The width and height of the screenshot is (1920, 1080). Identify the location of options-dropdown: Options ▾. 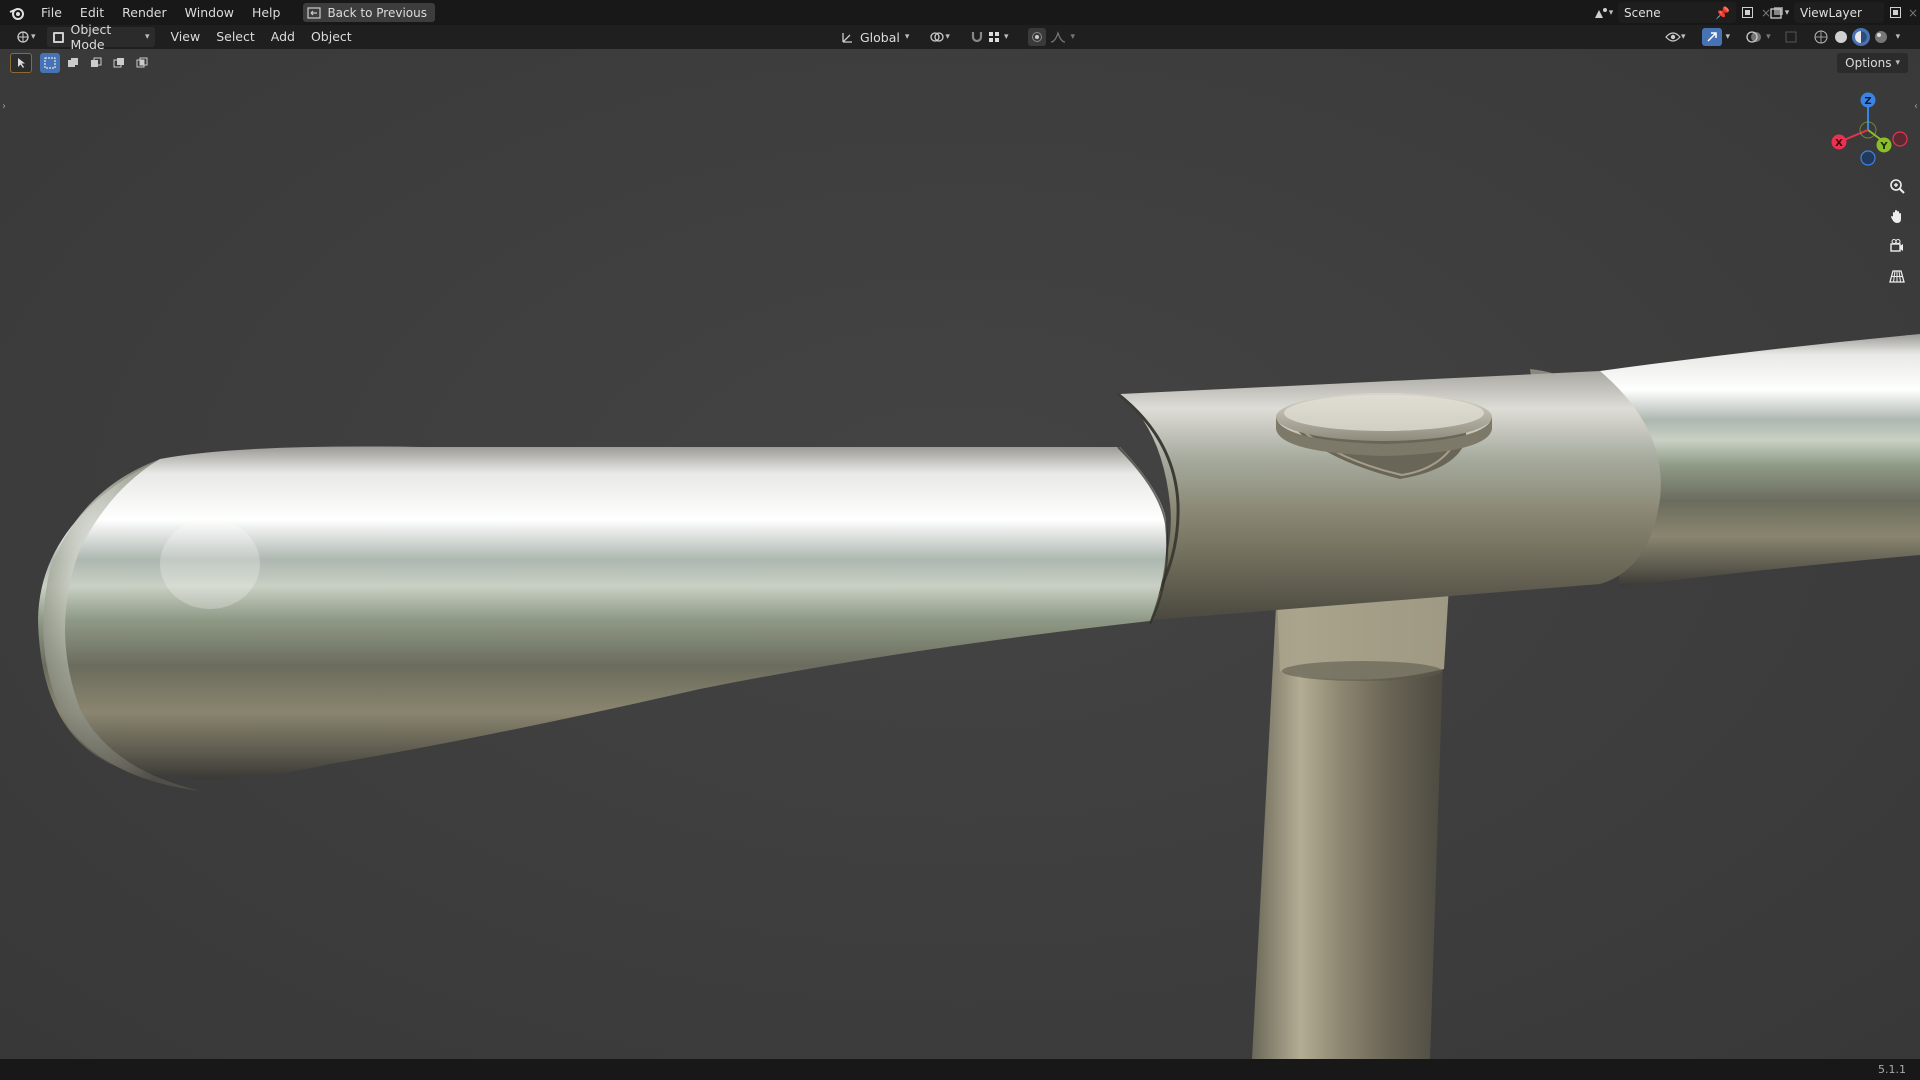
(1872, 63).